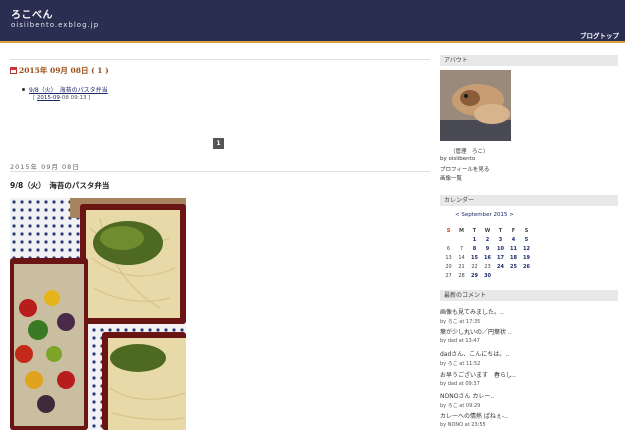 This screenshot has height=430, width=625. I want to click on calendar-day: 6, so click(448, 248).